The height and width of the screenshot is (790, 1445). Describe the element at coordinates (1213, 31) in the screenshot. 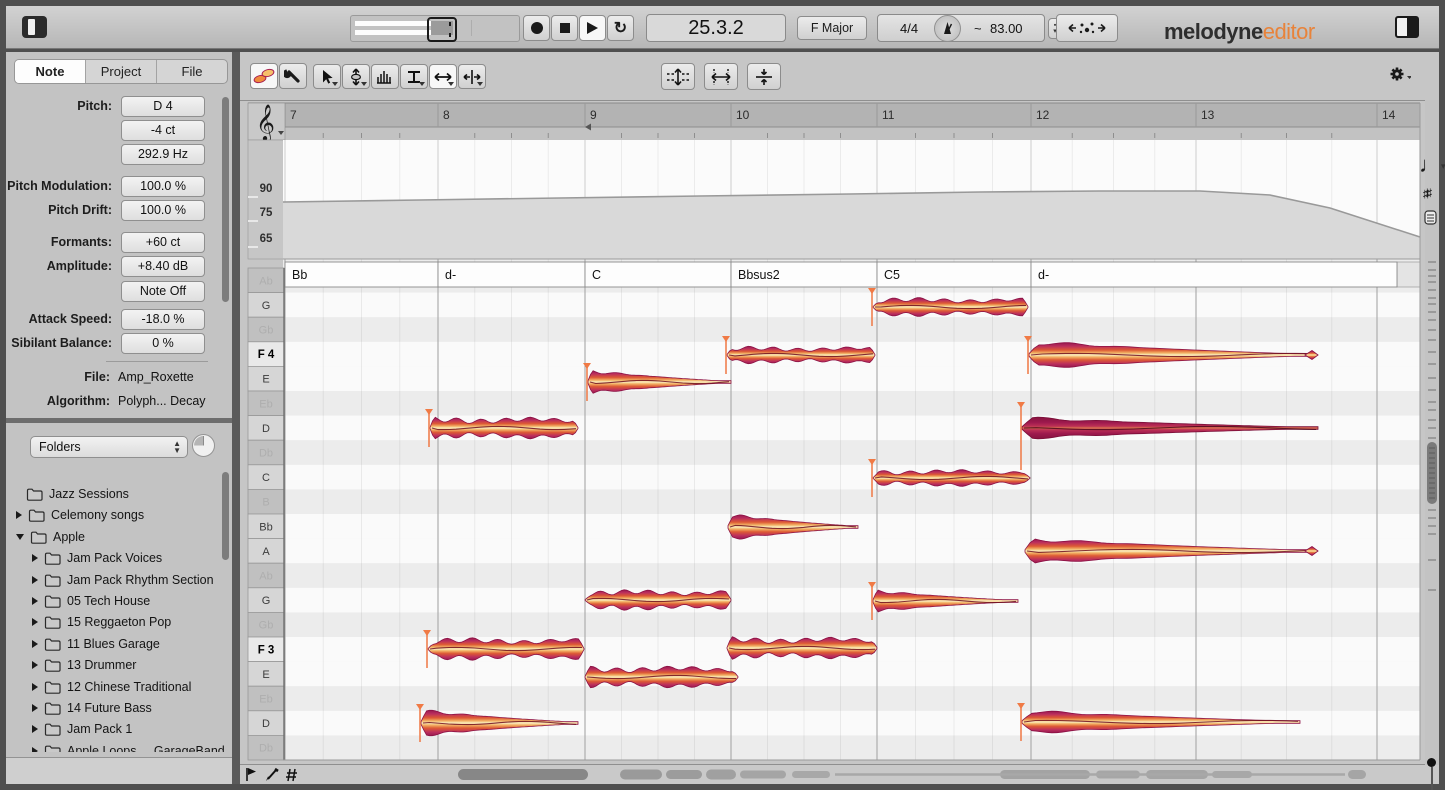

I see `logo-melodyne: melodyne` at that location.